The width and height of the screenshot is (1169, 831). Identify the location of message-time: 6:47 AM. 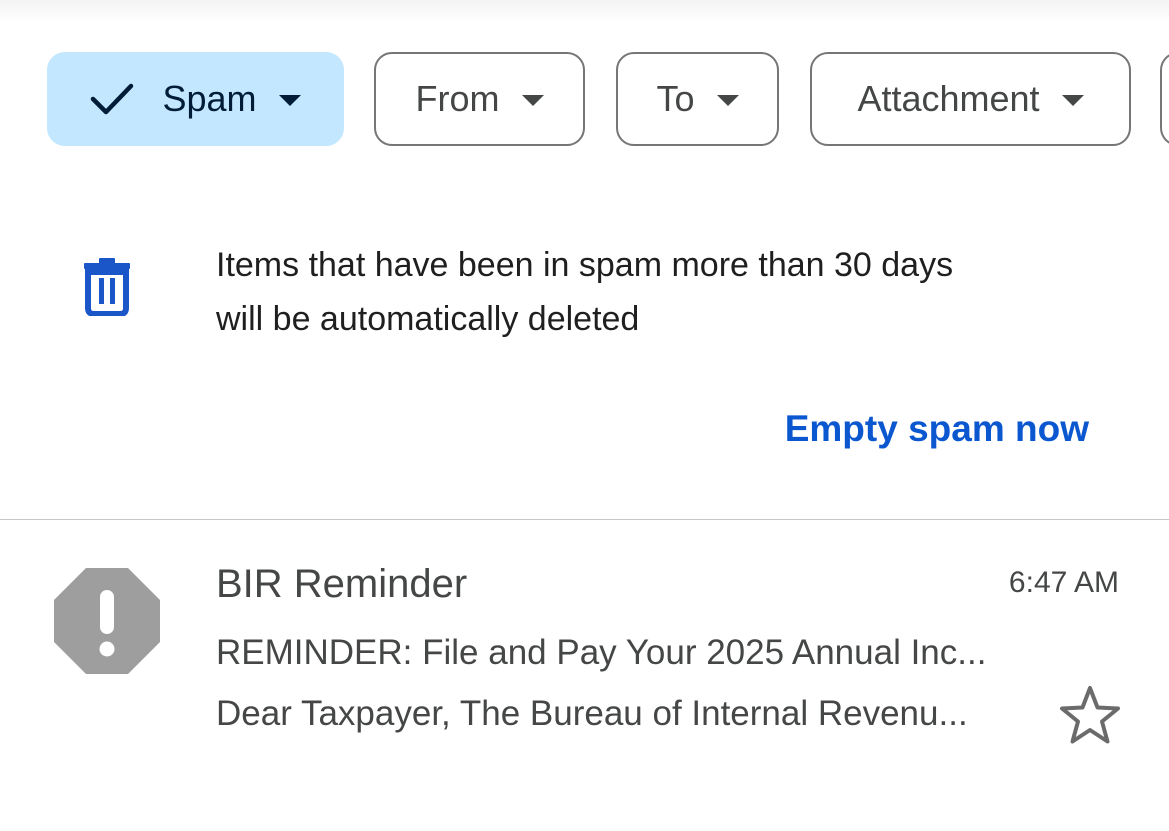
(1063, 582).